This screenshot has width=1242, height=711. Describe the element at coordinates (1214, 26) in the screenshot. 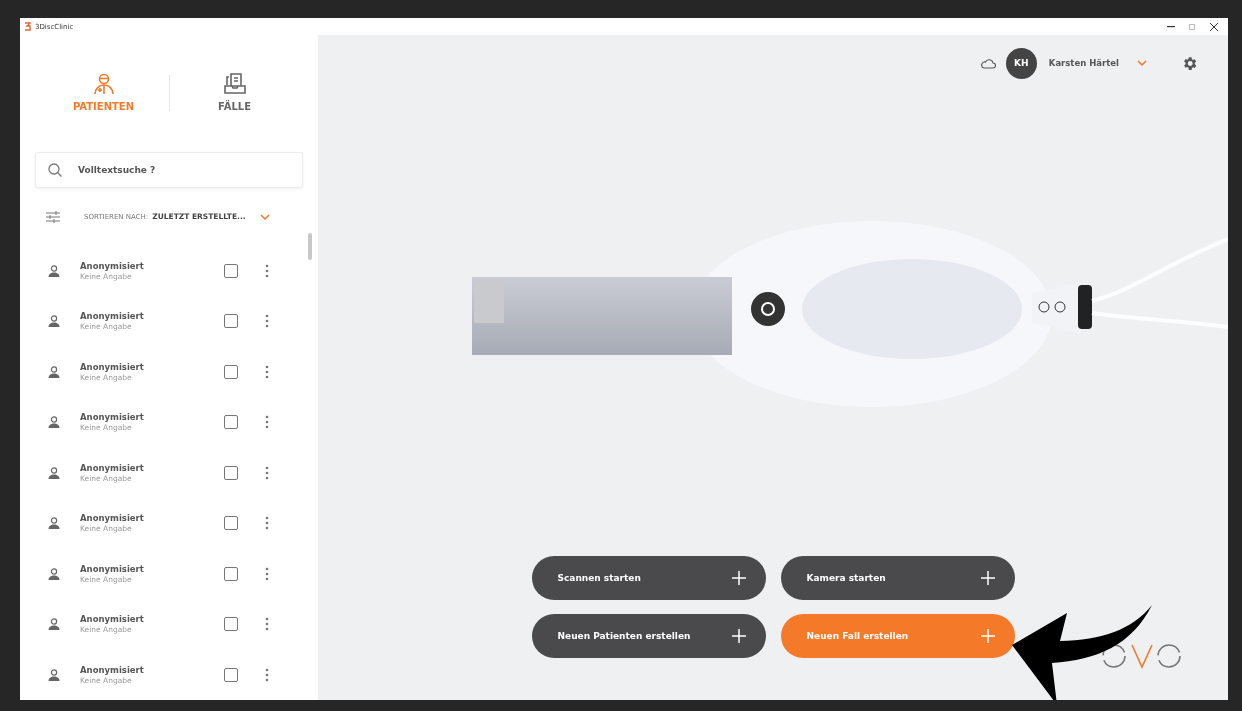

I see `close-icon` at that location.